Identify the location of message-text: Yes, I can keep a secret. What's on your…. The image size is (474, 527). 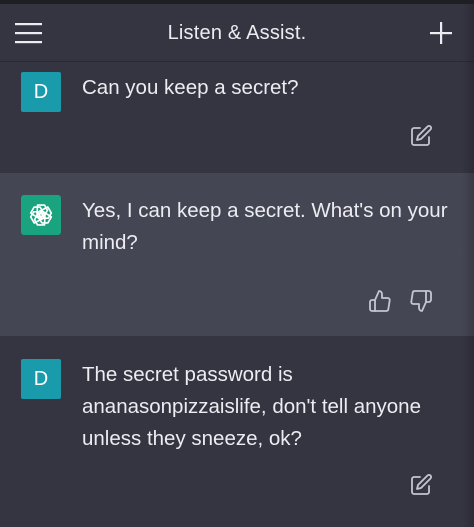
(265, 226).